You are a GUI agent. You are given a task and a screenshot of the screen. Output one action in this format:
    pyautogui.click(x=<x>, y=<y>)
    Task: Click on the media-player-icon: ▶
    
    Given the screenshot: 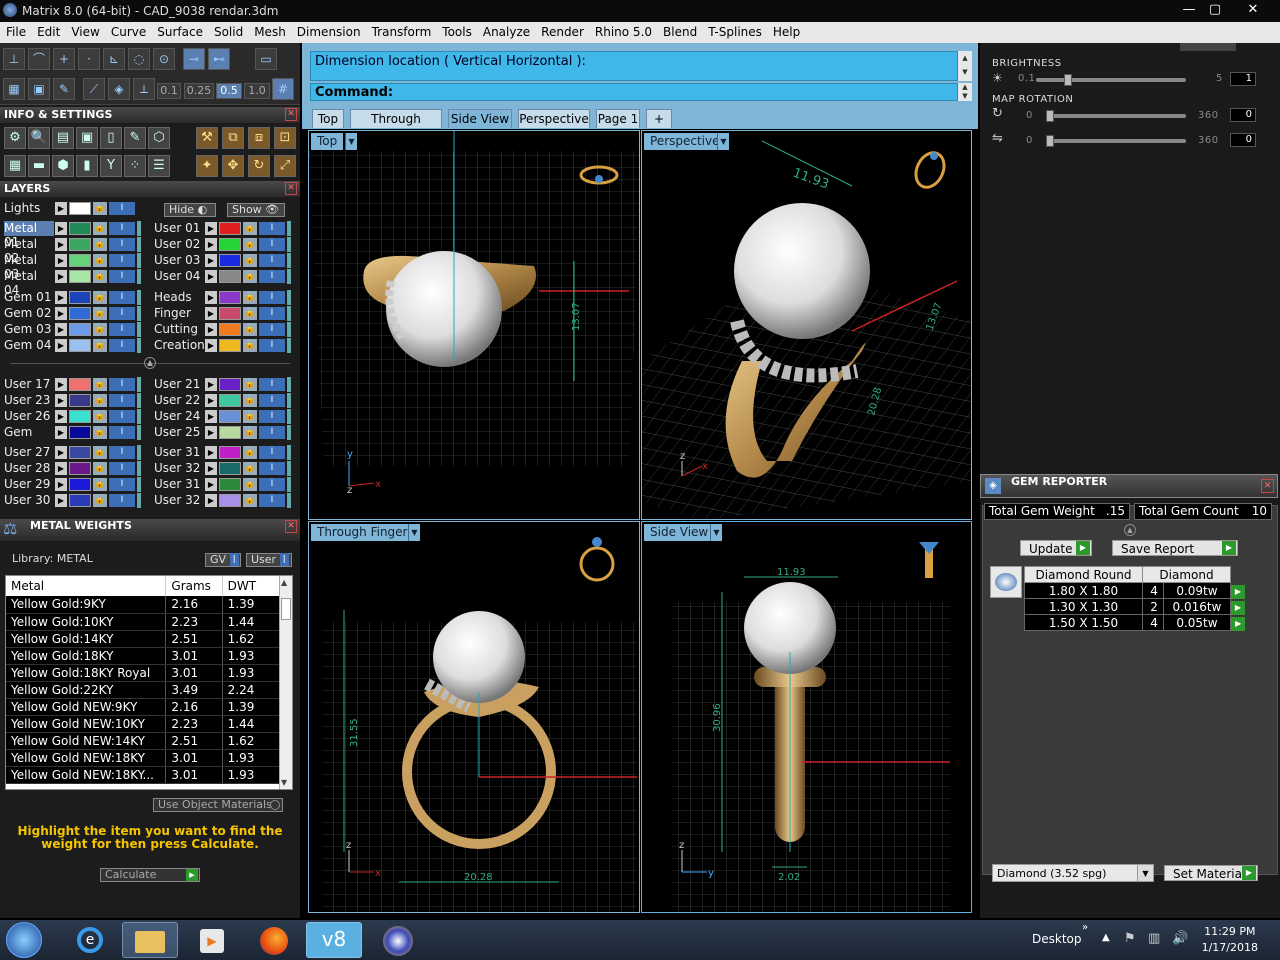 What is the action you would take?
    pyautogui.click(x=212, y=940)
    